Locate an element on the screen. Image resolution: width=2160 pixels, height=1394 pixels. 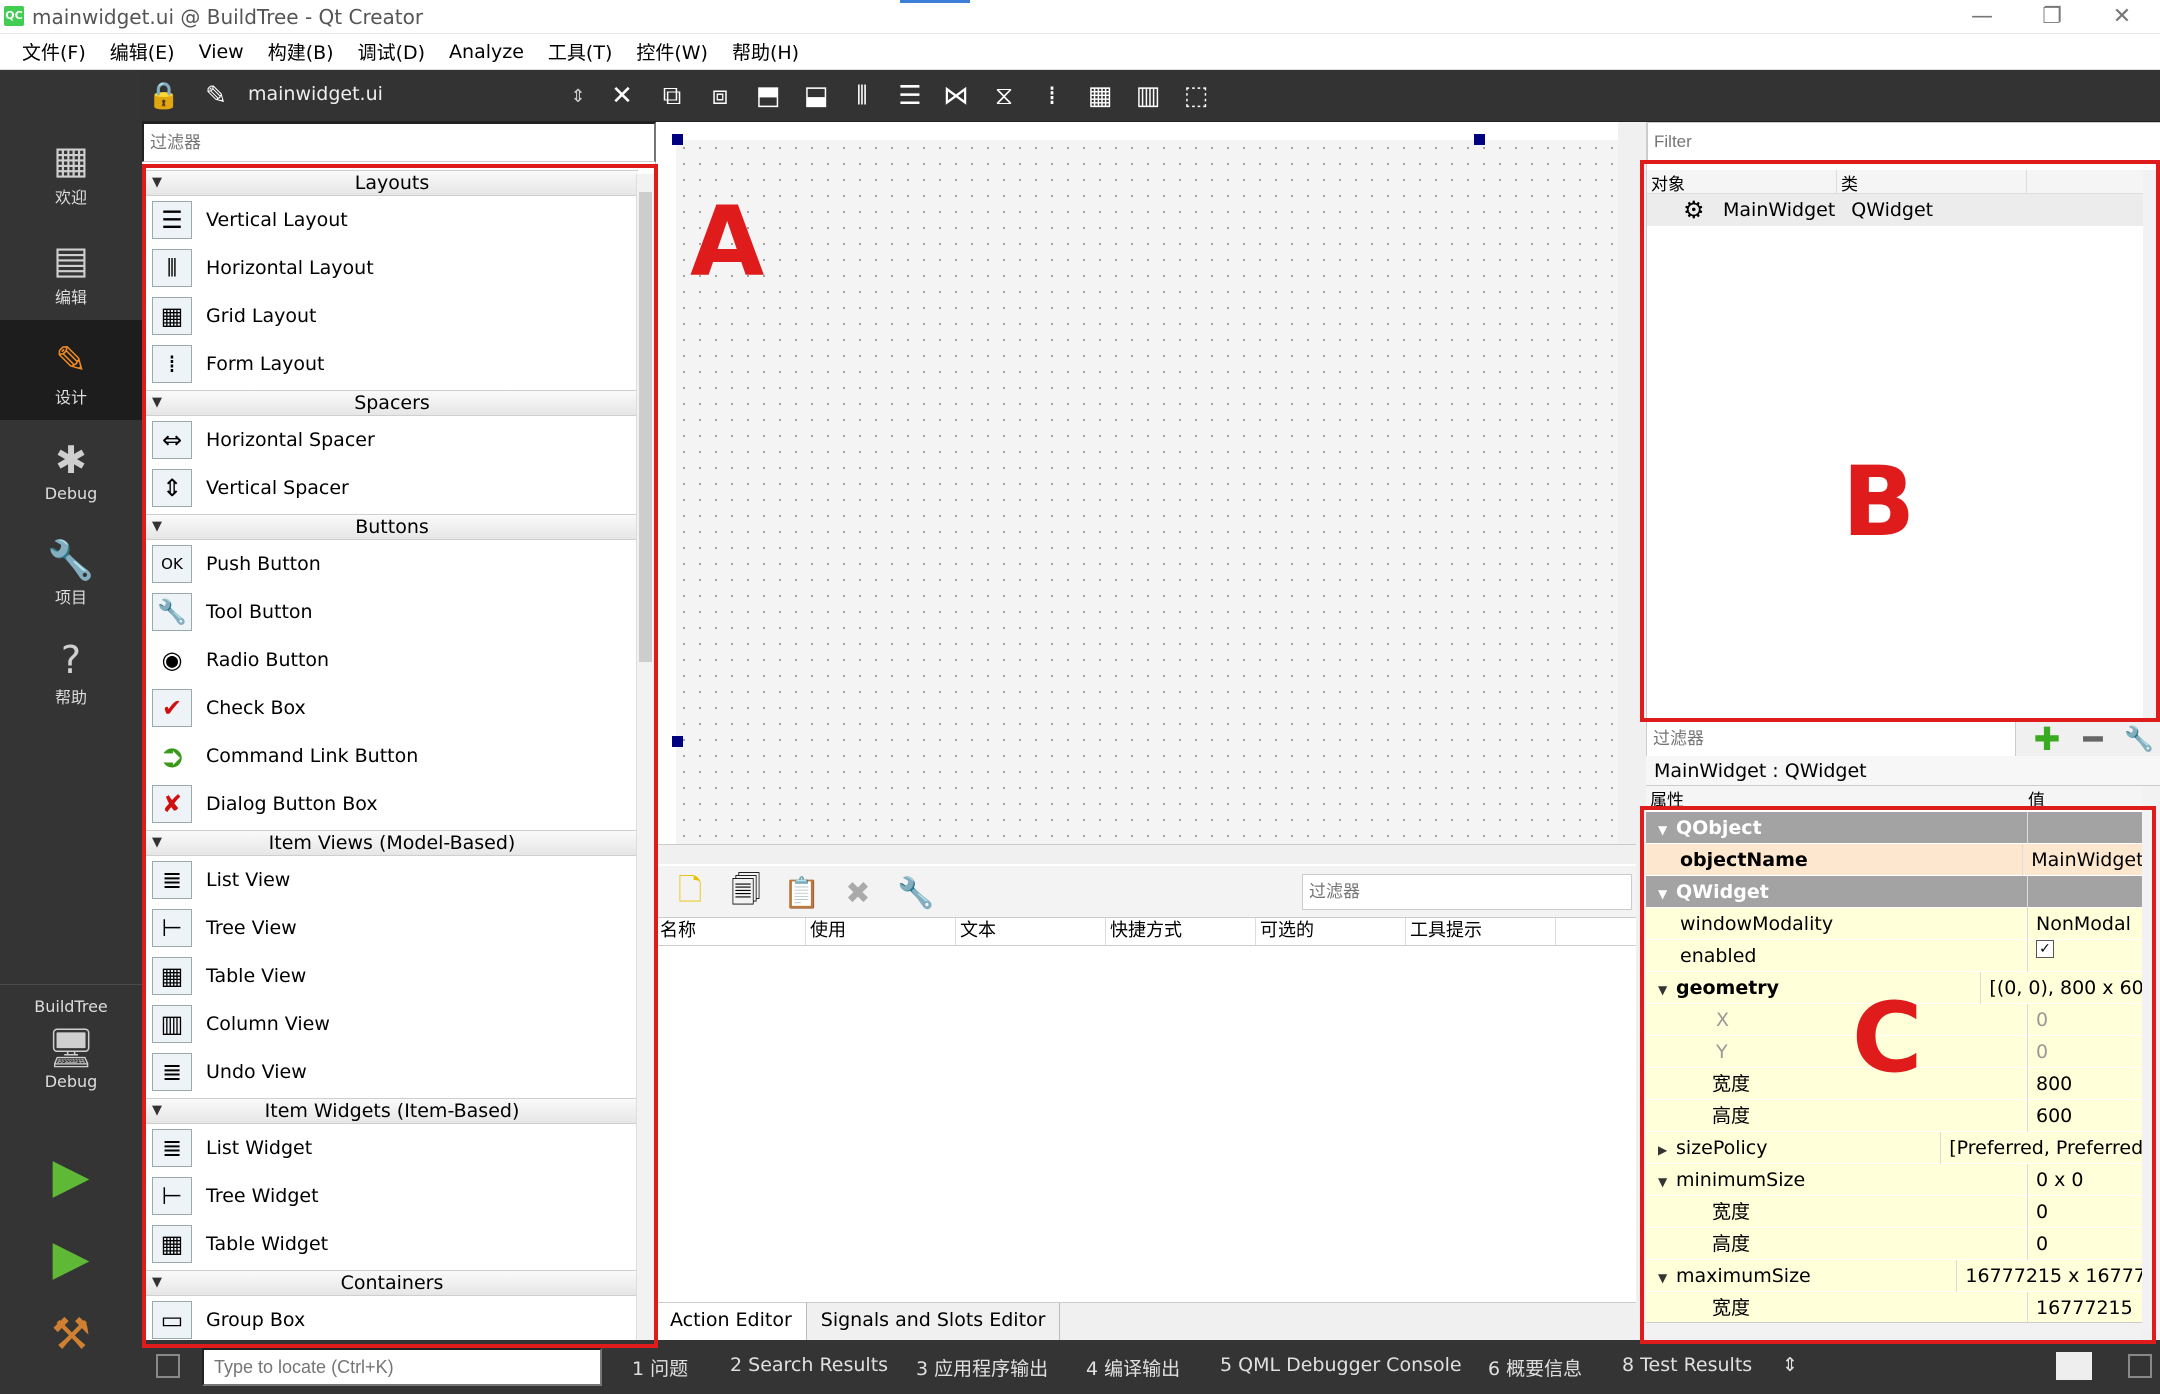
canvas-vertical-scrollbar is located at coordinates (1627, 483).